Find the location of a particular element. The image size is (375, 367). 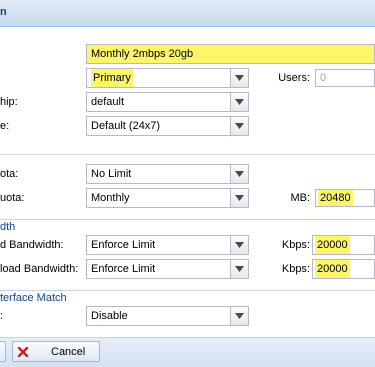

save-button is located at coordinates (3, 351).